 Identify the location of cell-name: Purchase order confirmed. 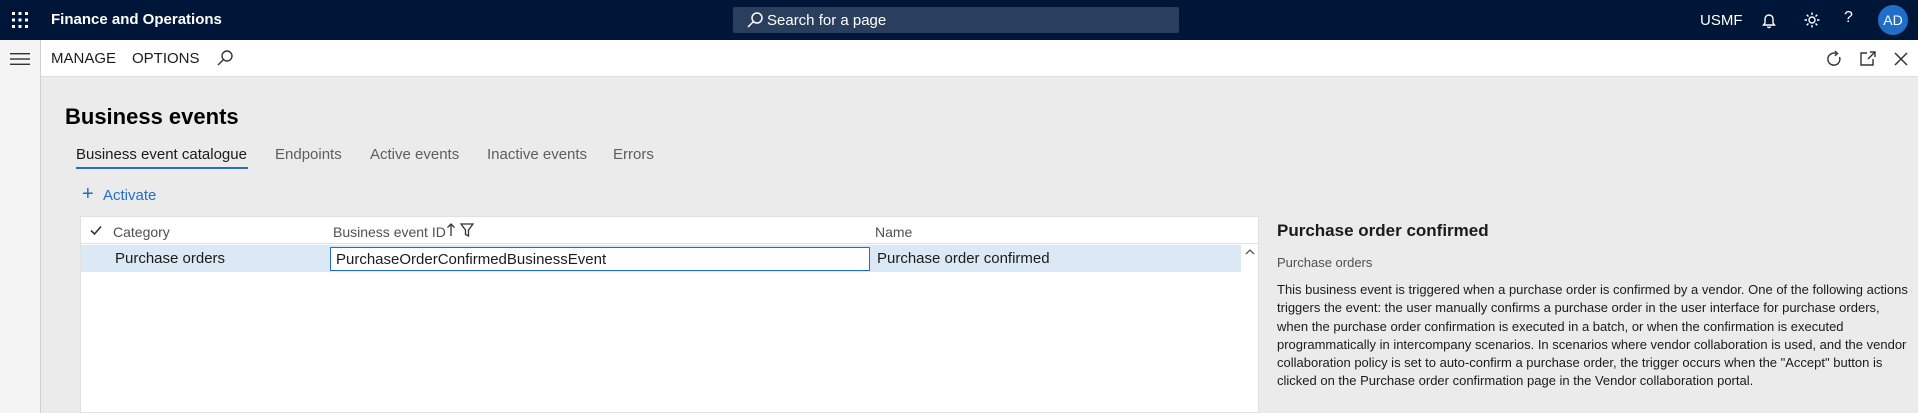
(963, 258).